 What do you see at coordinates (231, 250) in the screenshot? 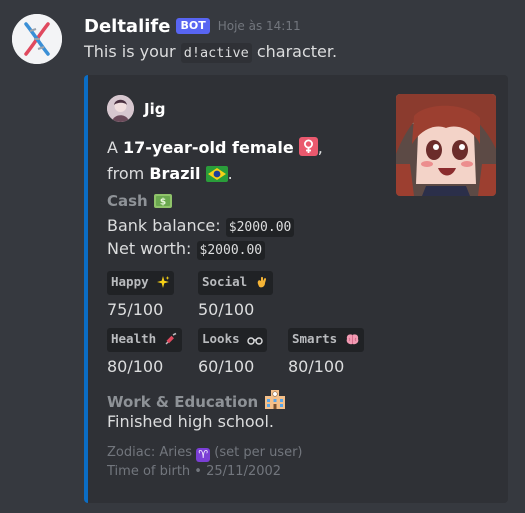
I see `net-worth-value: $2000.00` at bounding box center [231, 250].